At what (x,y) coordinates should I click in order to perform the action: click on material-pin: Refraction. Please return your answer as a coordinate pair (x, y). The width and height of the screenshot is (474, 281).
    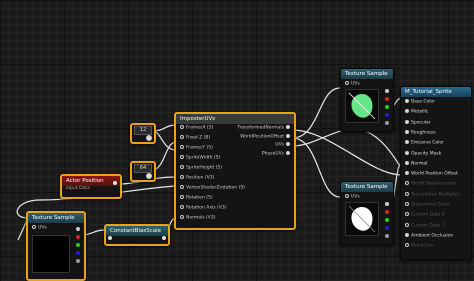
    Looking at the image, I should click on (419, 246).